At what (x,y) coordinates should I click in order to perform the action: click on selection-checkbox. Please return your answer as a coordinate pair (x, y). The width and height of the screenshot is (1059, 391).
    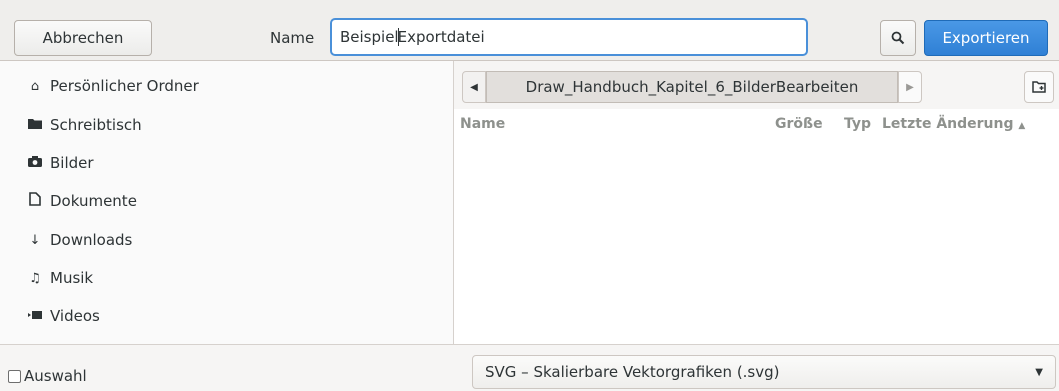
    Looking at the image, I should click on (14, 376).